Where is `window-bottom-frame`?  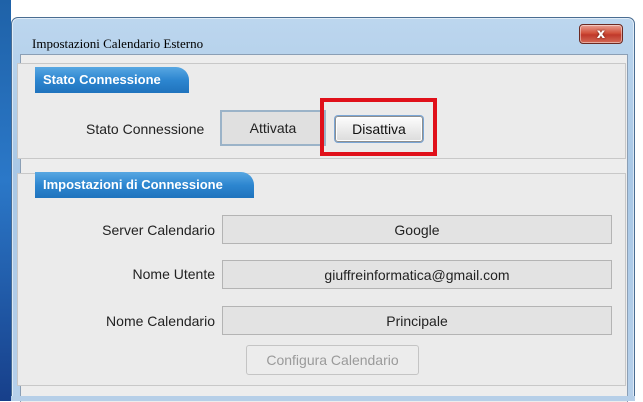
window-bottom-frame is located at coordinates (323, 398).